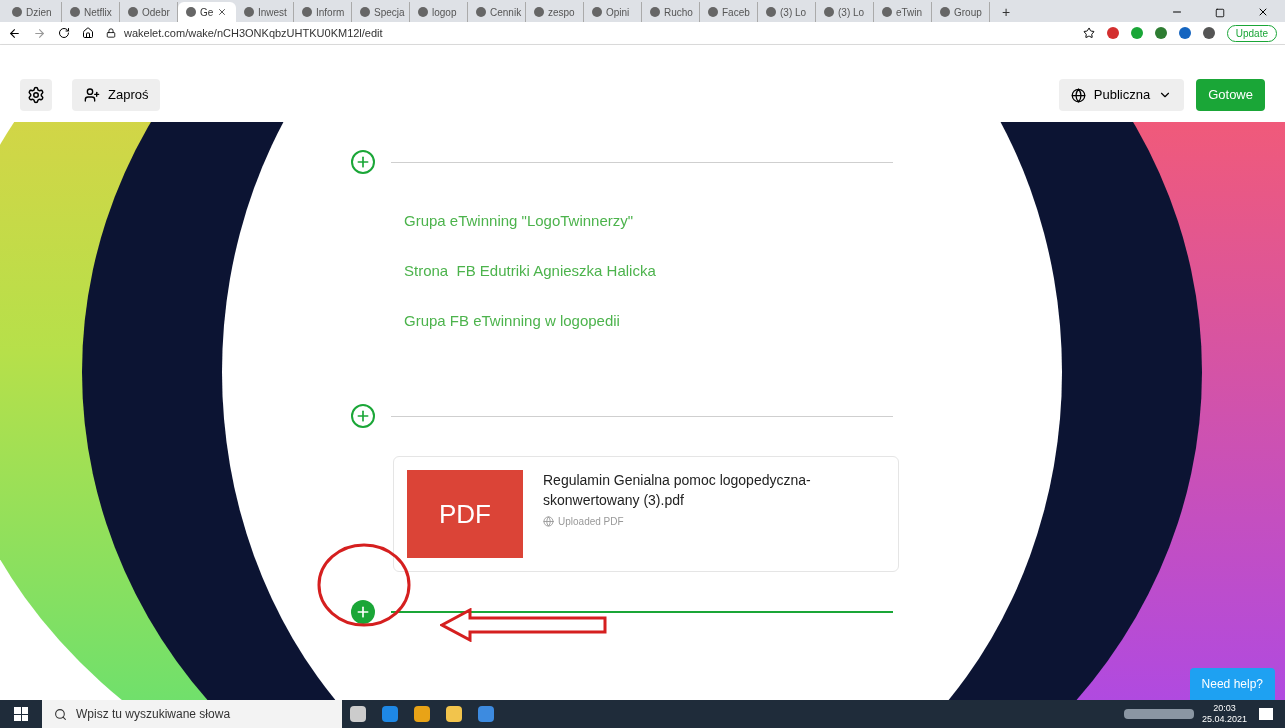 The height and width of the screenshot is (728, 1285). Describe the element at coordinates (1006, 12) in the screenshot. I see `new-tab-button: +` at that location.